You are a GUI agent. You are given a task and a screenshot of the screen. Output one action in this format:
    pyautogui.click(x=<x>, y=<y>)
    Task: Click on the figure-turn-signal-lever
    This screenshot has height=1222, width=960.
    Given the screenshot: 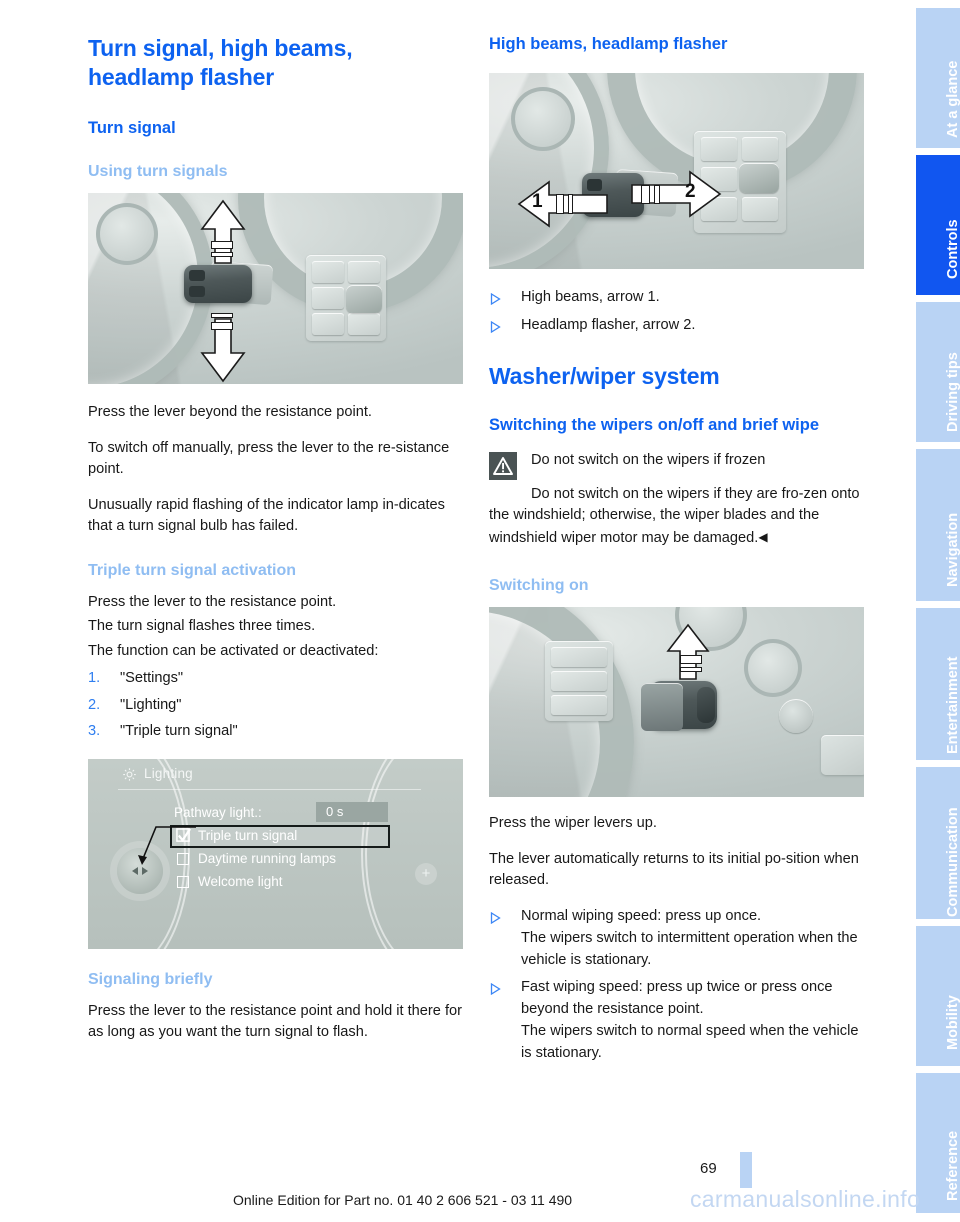 What is the action you would take?
    pyautogui.click(x=275, y=288)
    